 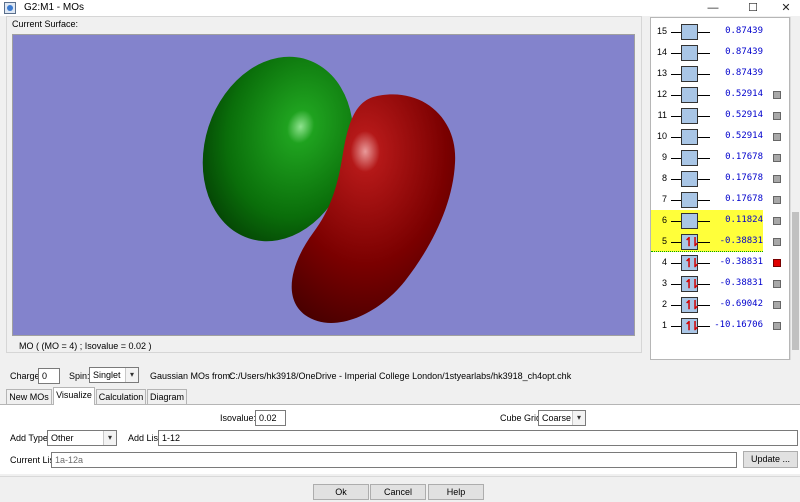 What do you see at coordinates (54, 7) in the screenshot?
I see `window-title: G2:M1 - MOs` at bounding box center [54, 7].